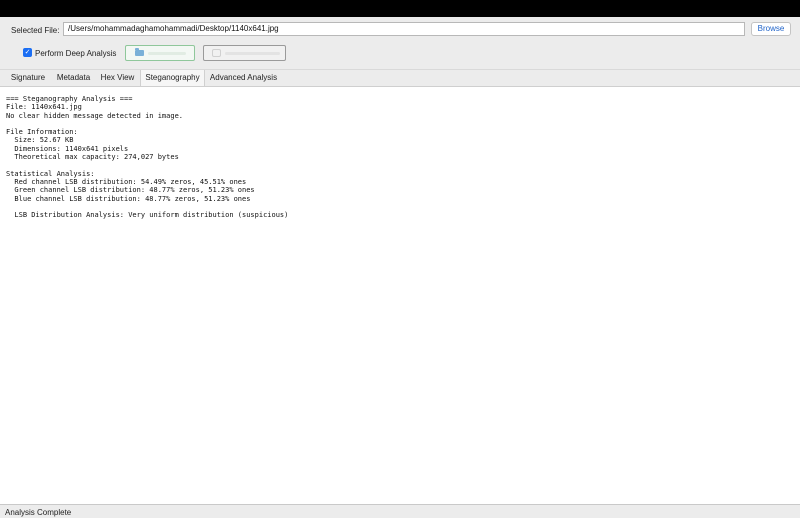 The image size is (800, 518). Describe the element at coordinates (73, 78) in the screenshot. I see `tab-metadata: Metadata` at that location.